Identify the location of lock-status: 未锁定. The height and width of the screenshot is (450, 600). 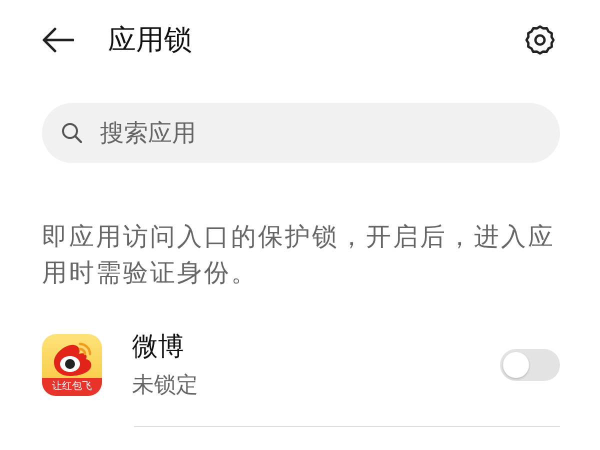
(165, 386).